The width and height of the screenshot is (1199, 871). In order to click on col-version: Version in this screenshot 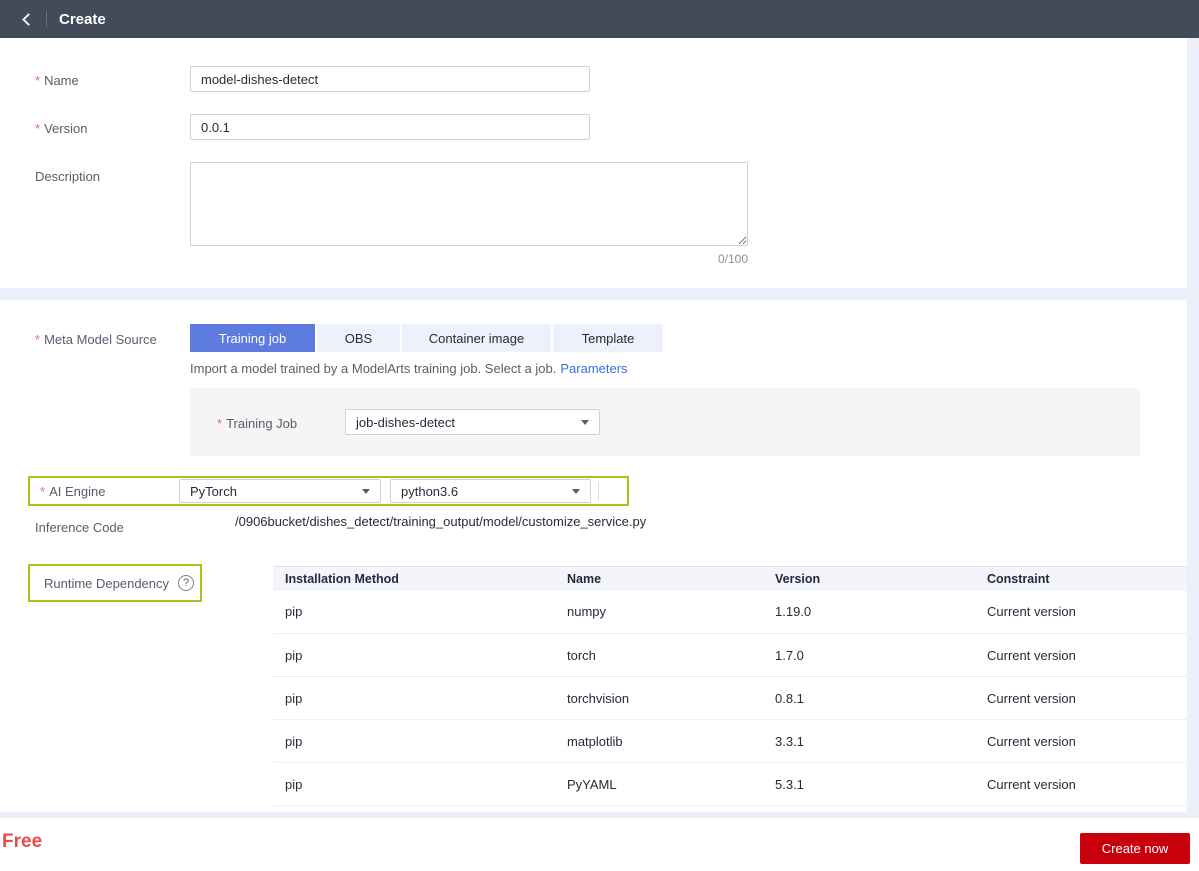, I will do `click(869, 578)`.